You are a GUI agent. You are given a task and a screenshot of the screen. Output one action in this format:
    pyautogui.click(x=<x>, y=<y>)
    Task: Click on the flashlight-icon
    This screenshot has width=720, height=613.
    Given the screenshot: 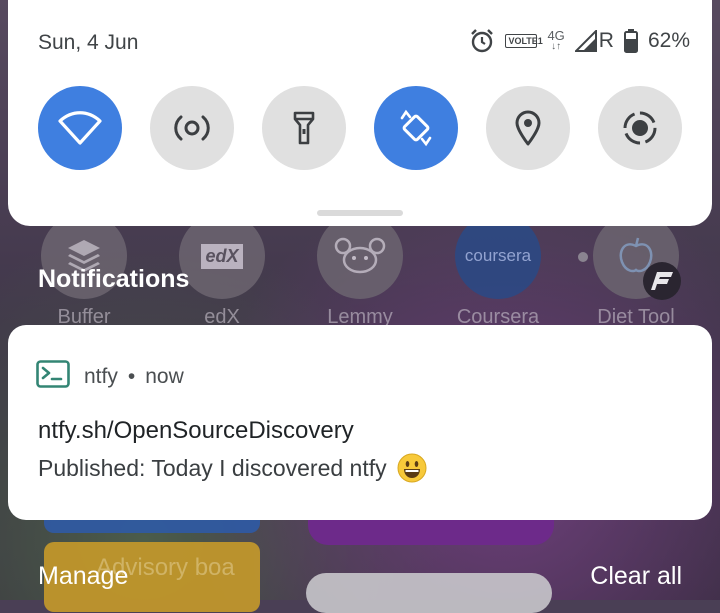 What is the action you would take?
    pyautogui.click(x=304, y=128)
    